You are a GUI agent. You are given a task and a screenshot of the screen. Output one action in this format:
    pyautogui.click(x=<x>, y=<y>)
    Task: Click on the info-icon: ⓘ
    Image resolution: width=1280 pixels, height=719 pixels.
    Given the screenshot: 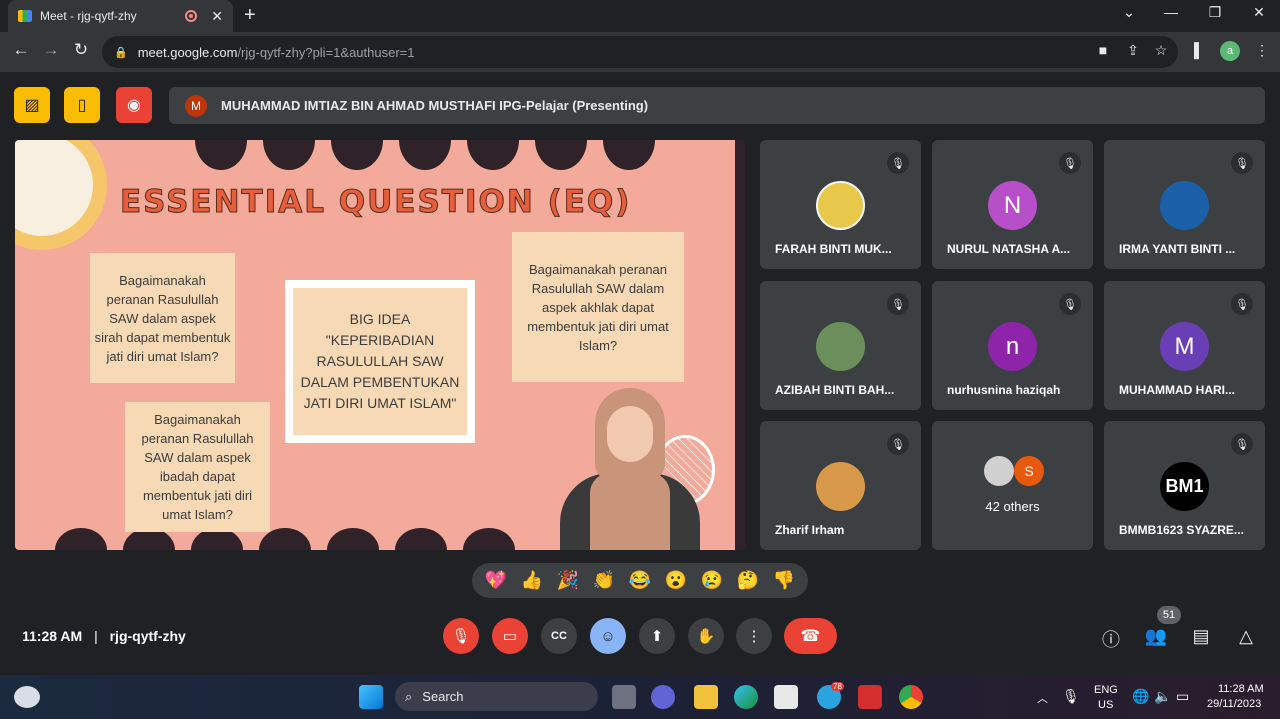 What is the action you would take?
    pyautogui.click(x=1111, y=639)
    